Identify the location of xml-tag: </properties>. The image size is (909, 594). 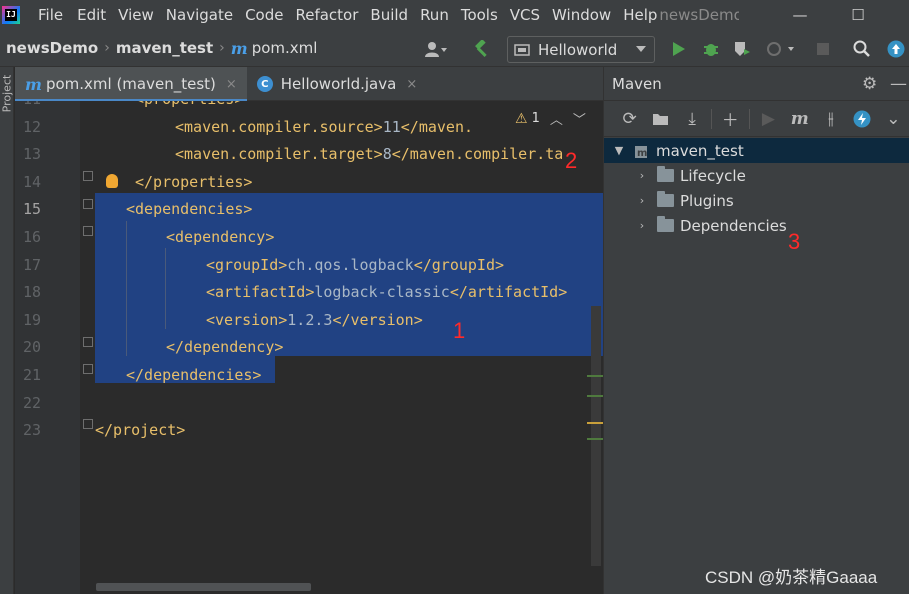
(194, 182).